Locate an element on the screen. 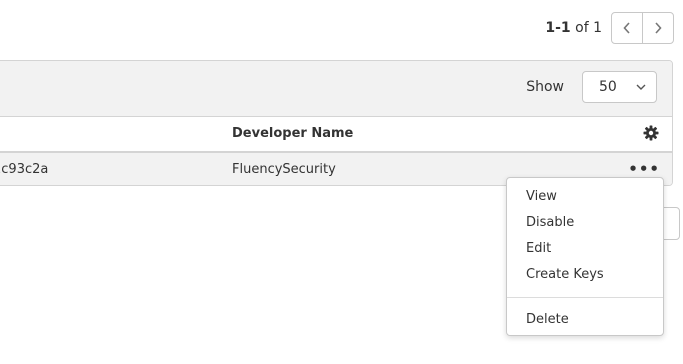 This screenshot has height=364, width=683. pagination-total: 1 is located at coordinates (597, 28).